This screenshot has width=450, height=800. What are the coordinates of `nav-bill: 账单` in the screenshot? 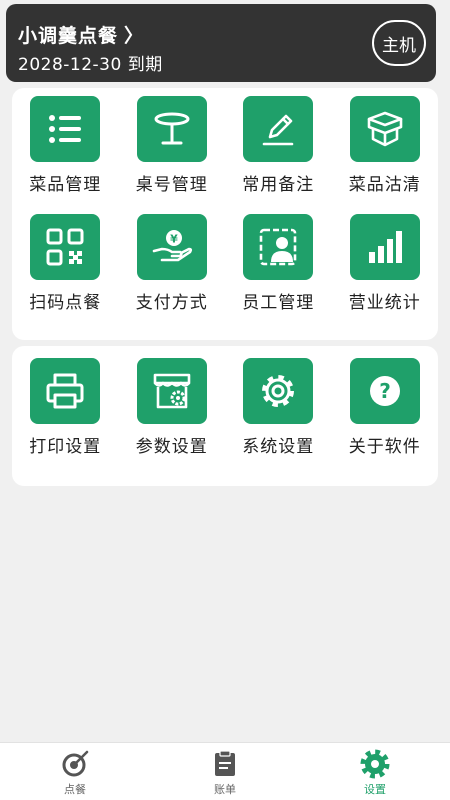 It's located at (225, 771).